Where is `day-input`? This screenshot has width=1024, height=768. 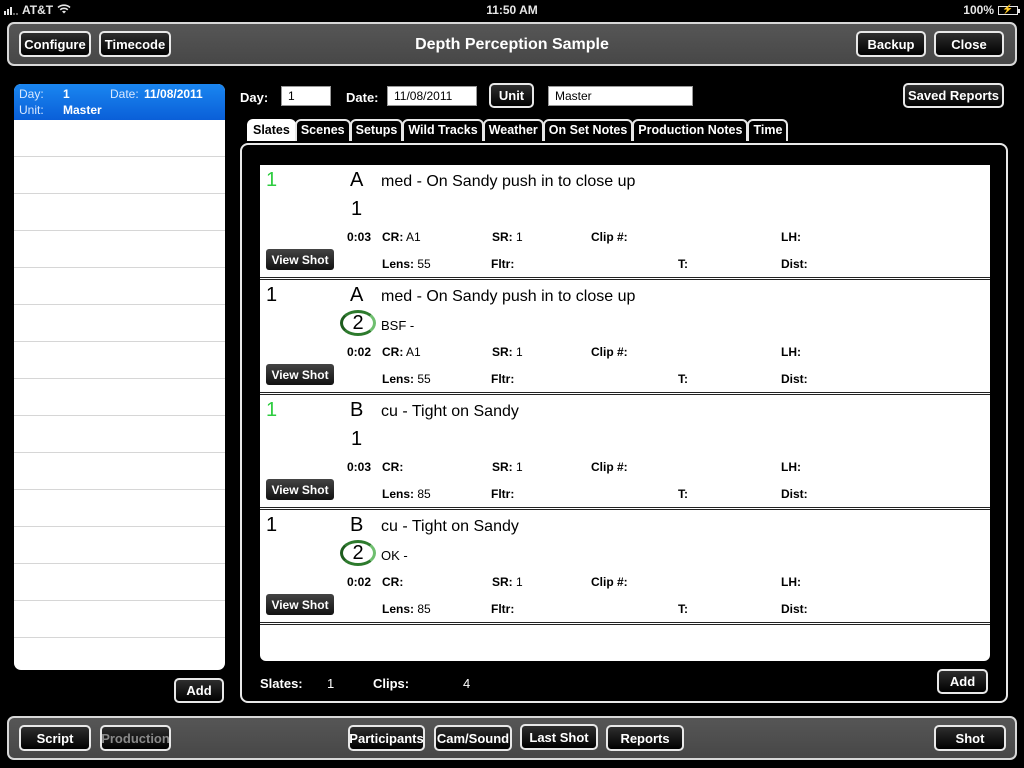 day-input is located at coordinates (306, 96).